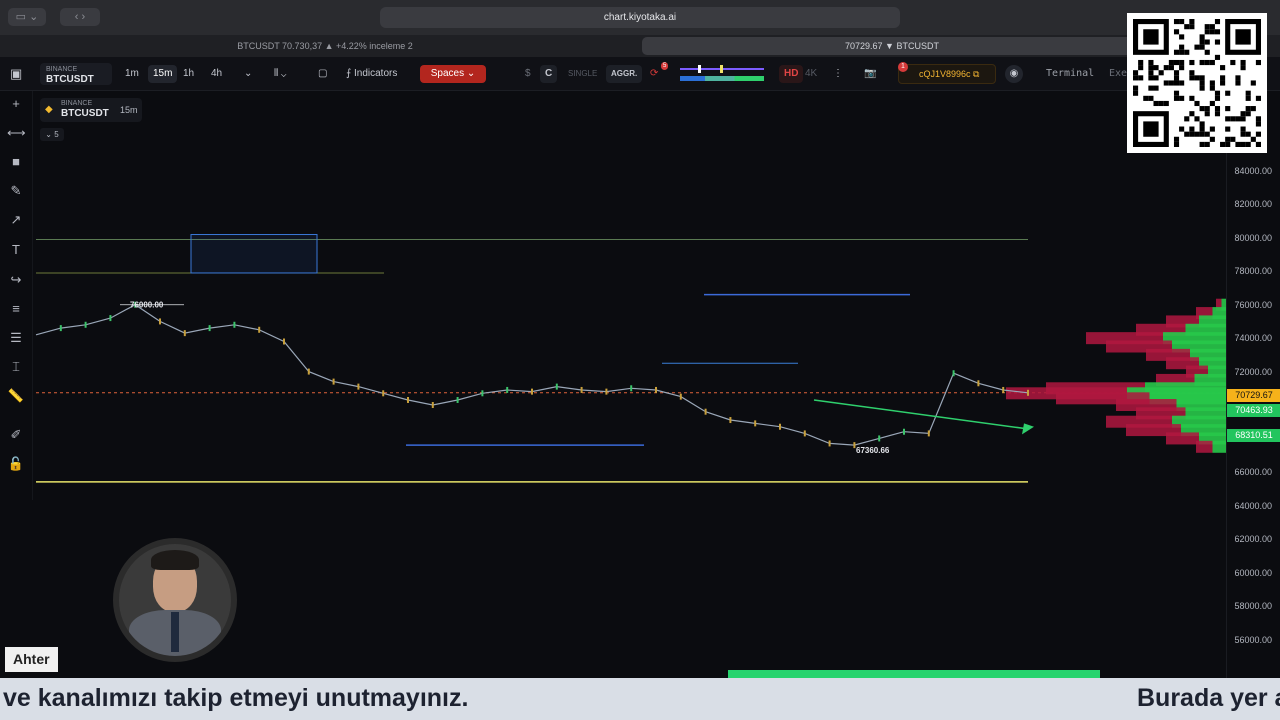  What do you see at coordinates (1253, 472) in the screenshot?
I see `price-tick: 66000.00` at bounding box center [1253, 472].